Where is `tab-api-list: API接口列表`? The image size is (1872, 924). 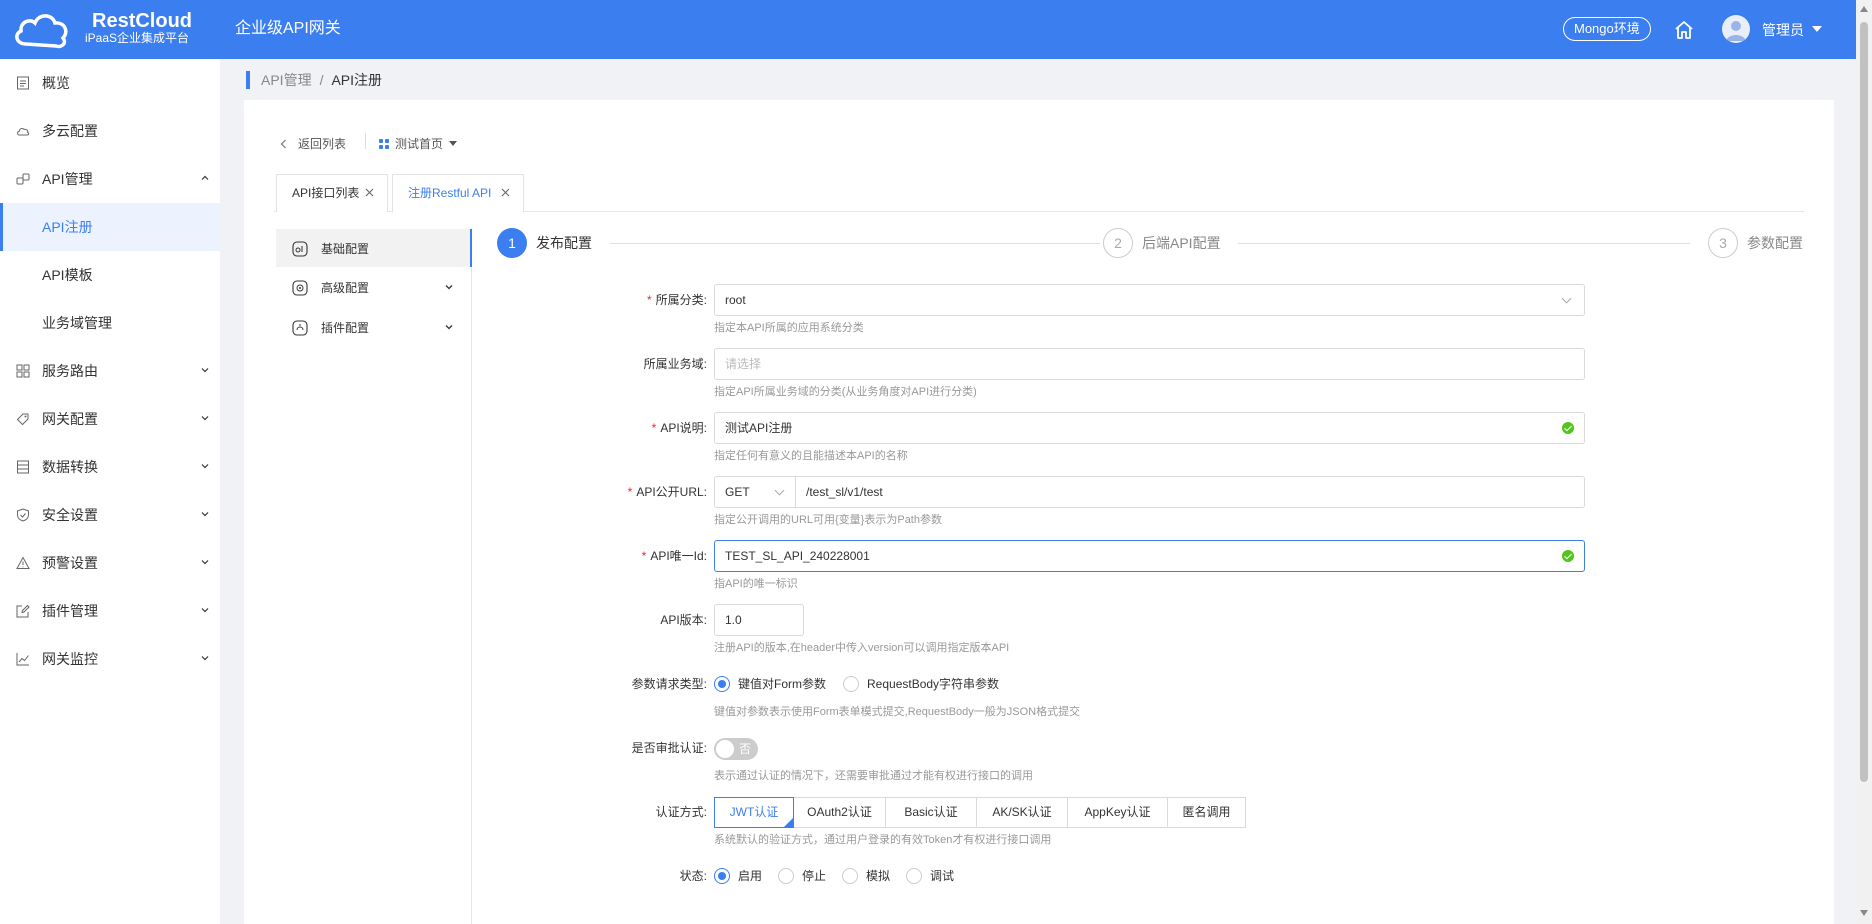
tab-api-list: API接口列表 is located at coordinates (332, 193).